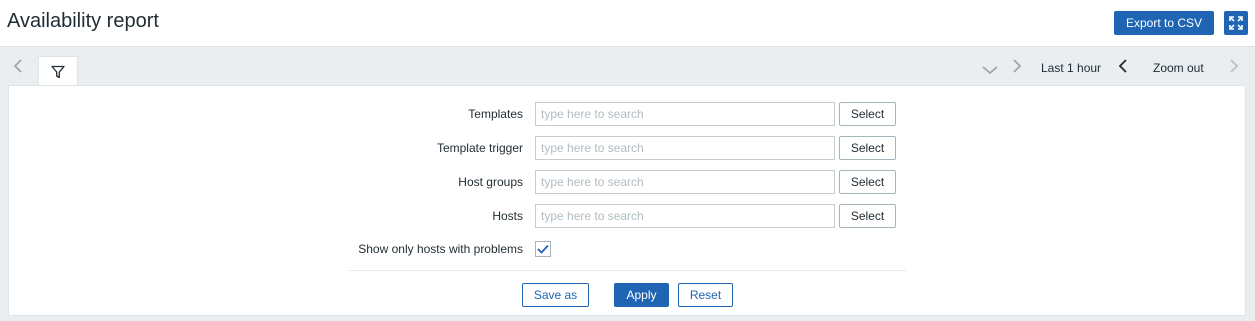 This screenshot has height=321, width=1255. I want to click on hosts-select-button: Select, so click(867, 216).